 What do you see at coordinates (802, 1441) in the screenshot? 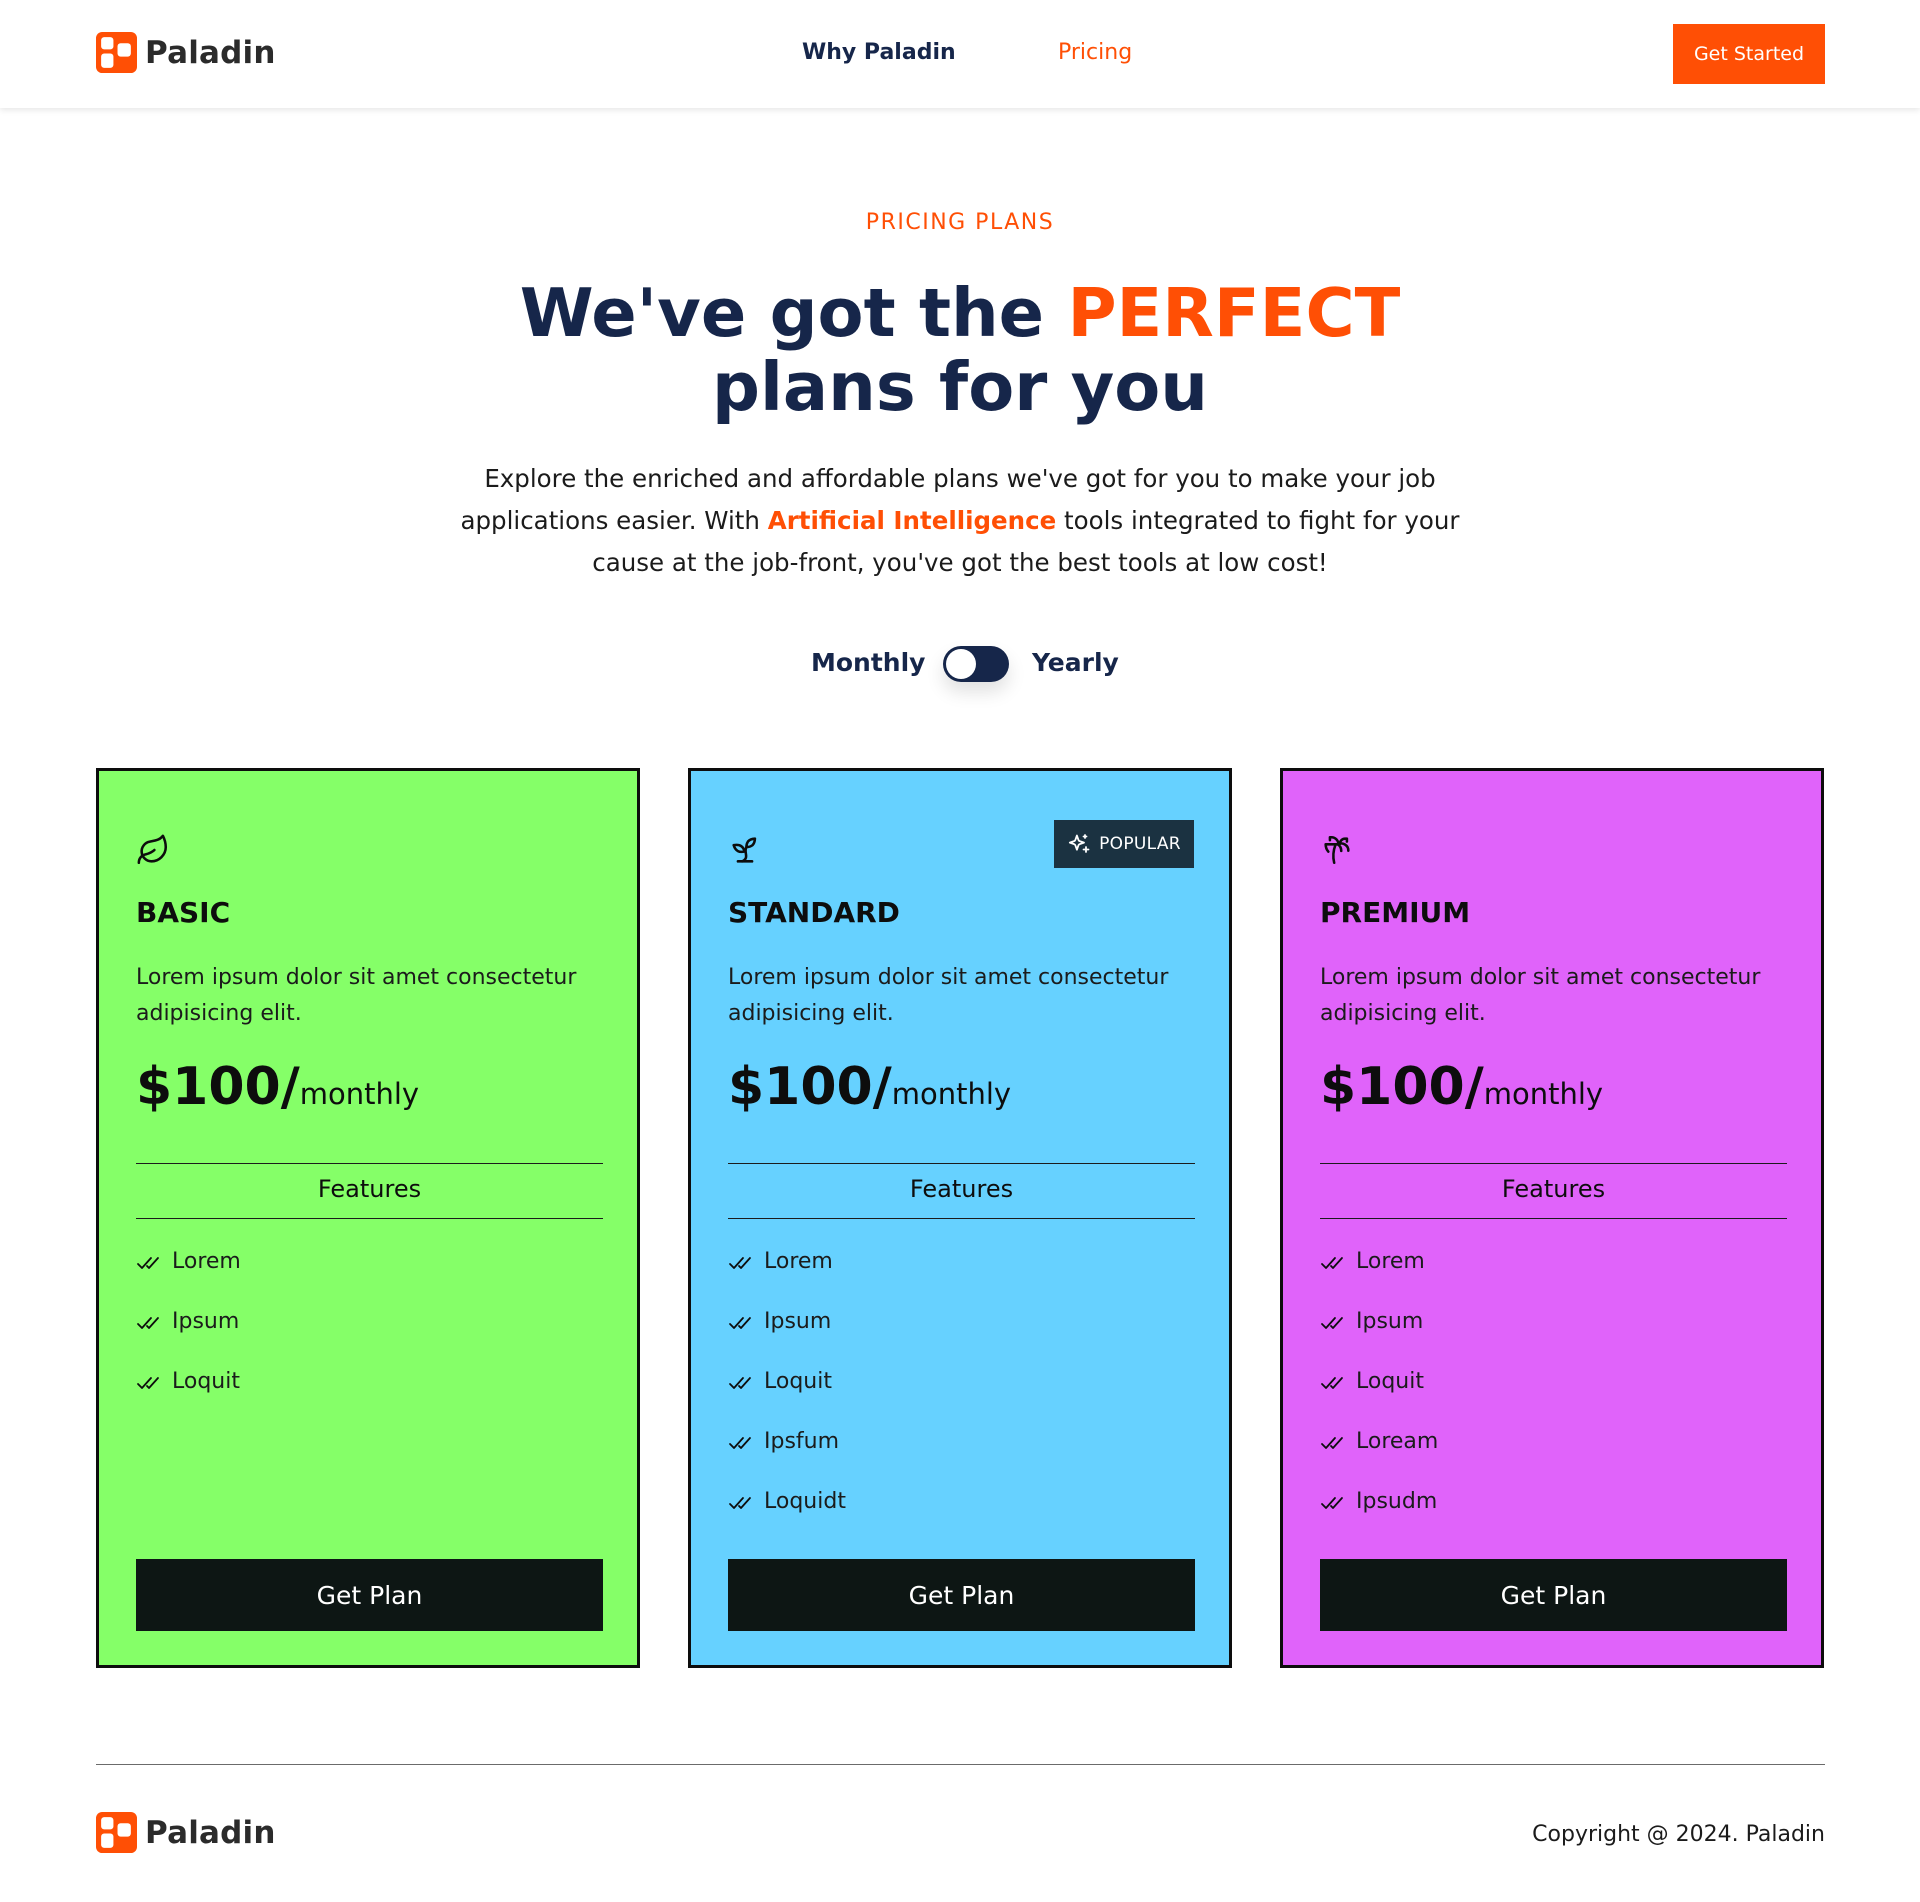
I see `feature-label: Ipsfum` at bounding box center [802, 1441].